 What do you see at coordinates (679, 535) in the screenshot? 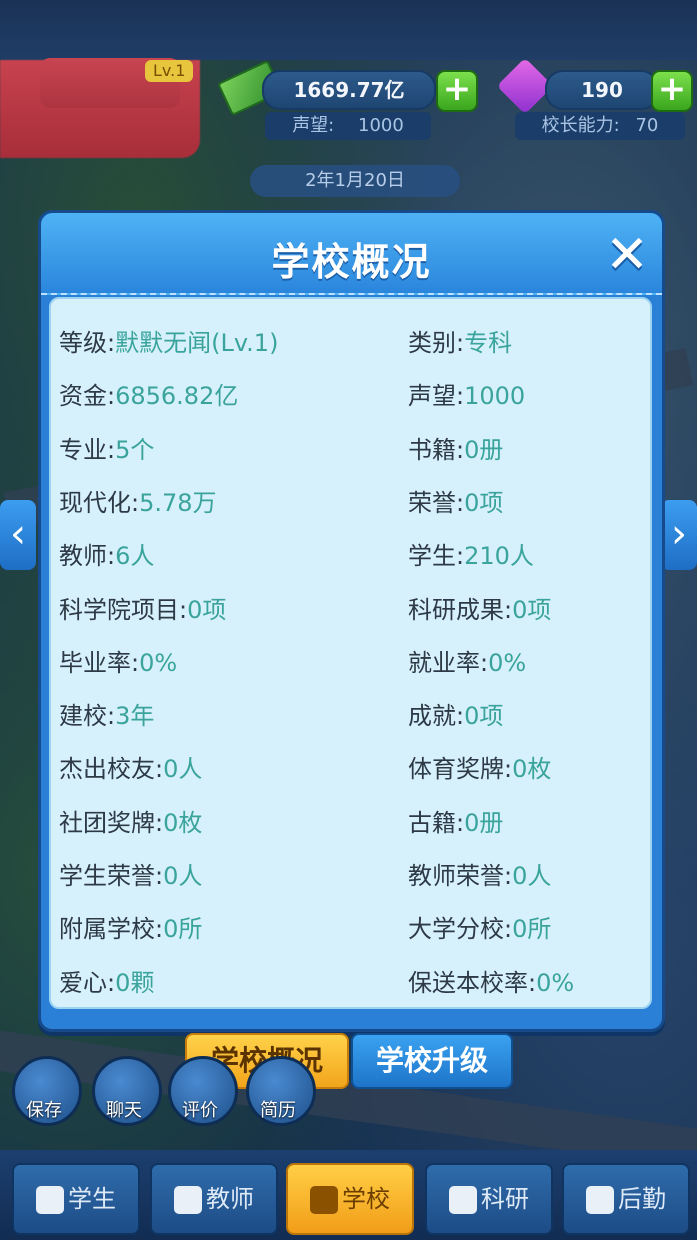
I see `right-arrow-button: ›` at bounding box center [679, 535].